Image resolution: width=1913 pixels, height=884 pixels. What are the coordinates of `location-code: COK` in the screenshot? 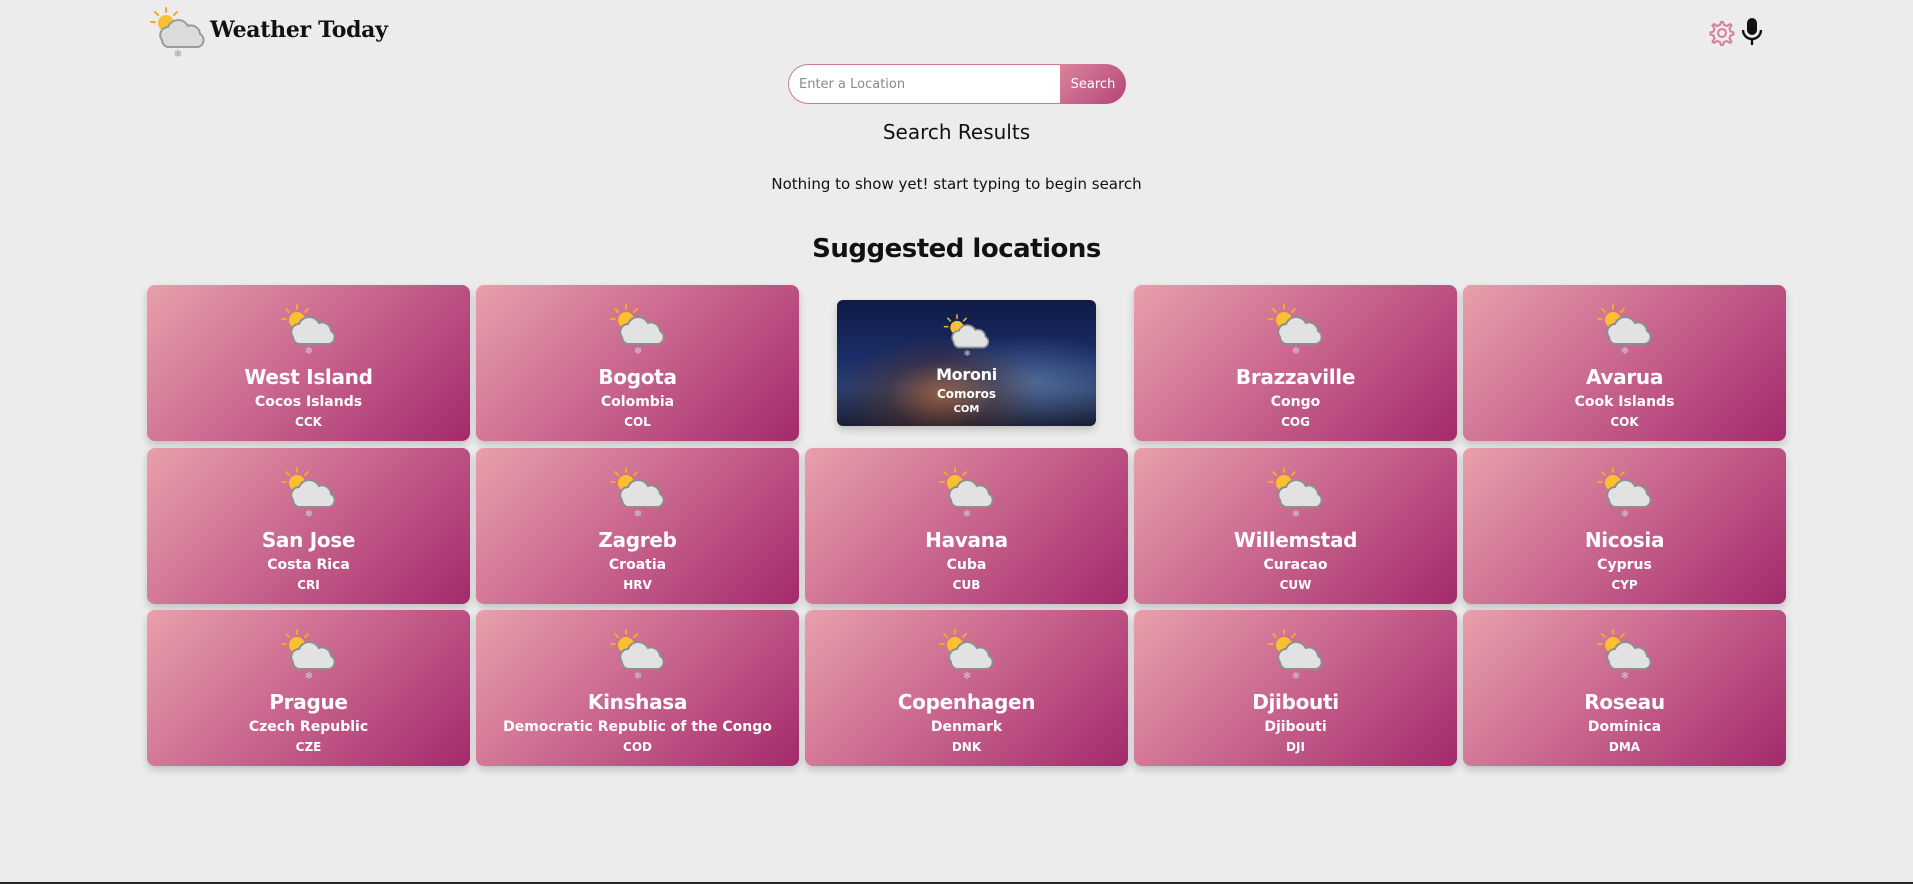 It's located at (1624, 422).